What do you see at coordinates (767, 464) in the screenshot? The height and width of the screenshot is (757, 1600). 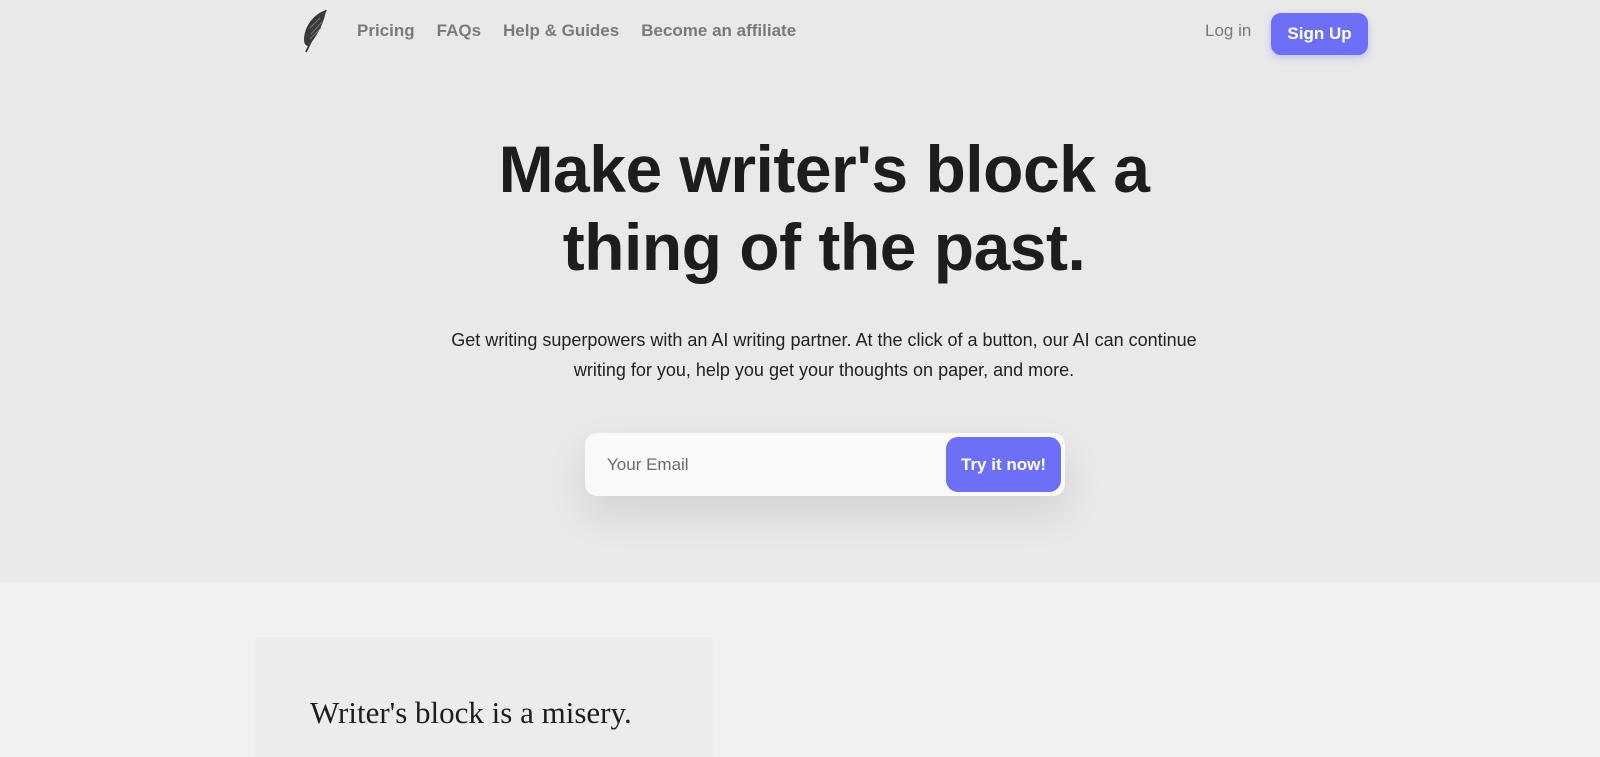 I see `email-input` at bounding box center [767, 464].